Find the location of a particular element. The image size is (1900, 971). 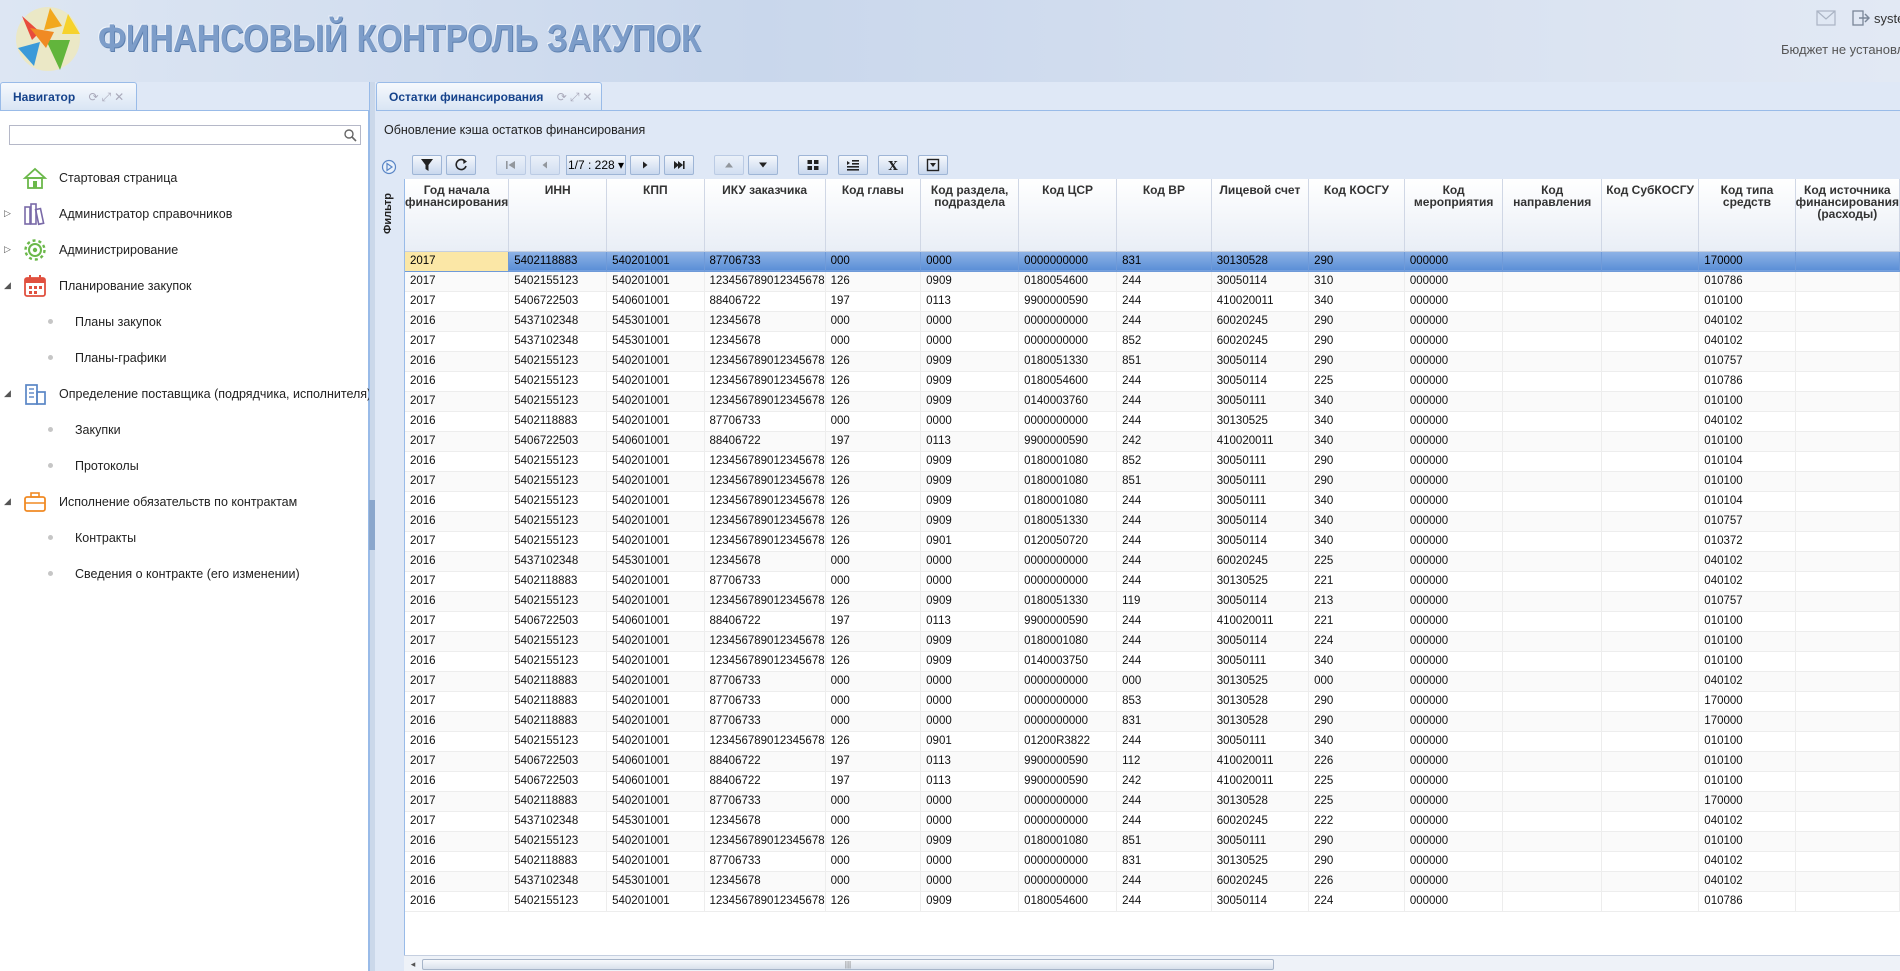

table-cell: 30130528 is located at coordinates (1260, 261).